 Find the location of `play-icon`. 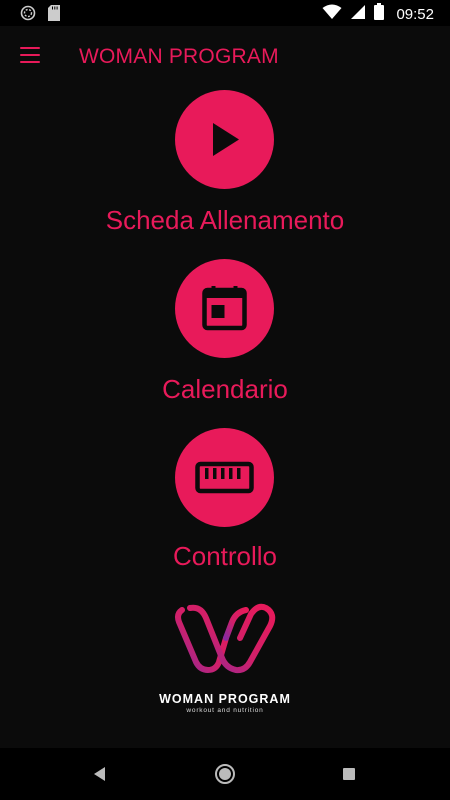

play-icon is located at coordinates (226, 139).